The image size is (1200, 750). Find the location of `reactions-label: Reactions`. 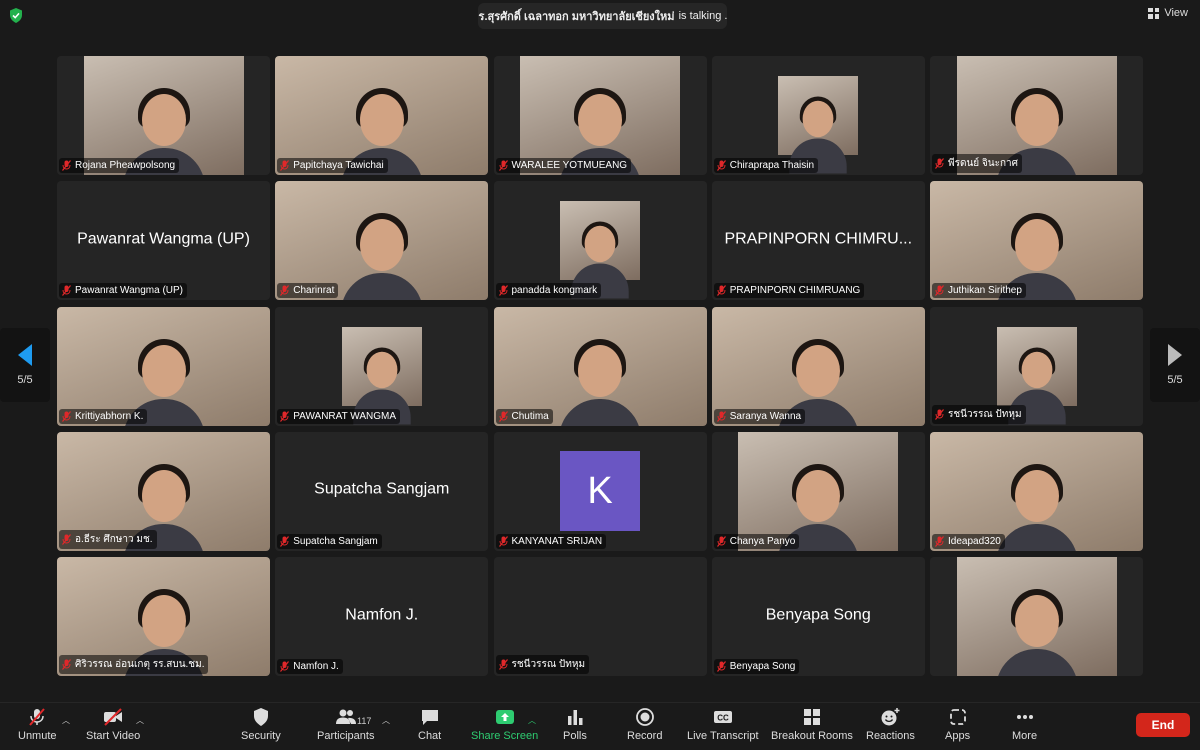

reactions-label: Reactions is located at coordinates (890, 736).